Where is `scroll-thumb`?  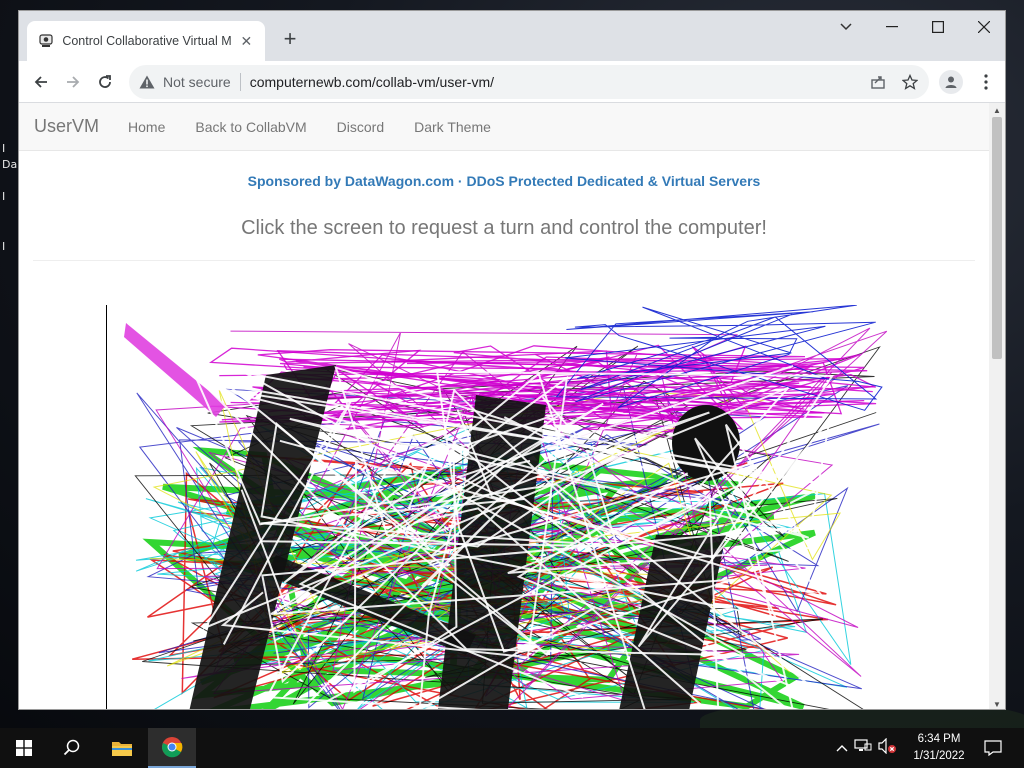 scroll-thumb is located at coordinates (997, 238).